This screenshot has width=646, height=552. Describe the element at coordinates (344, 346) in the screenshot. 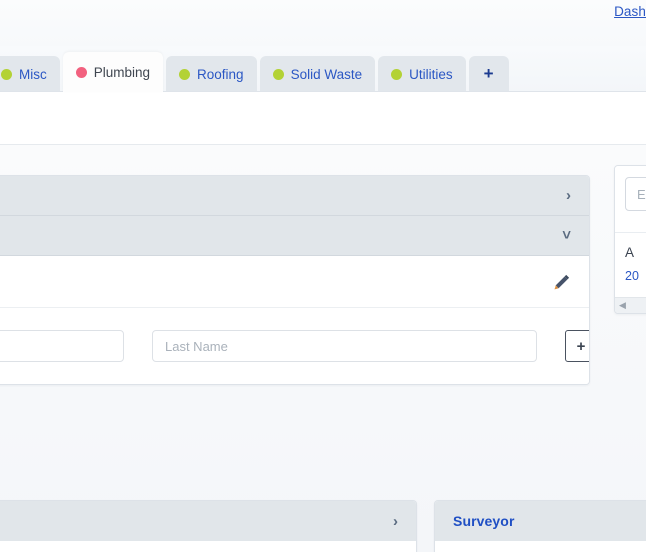

I see `last-name-input` at that location.